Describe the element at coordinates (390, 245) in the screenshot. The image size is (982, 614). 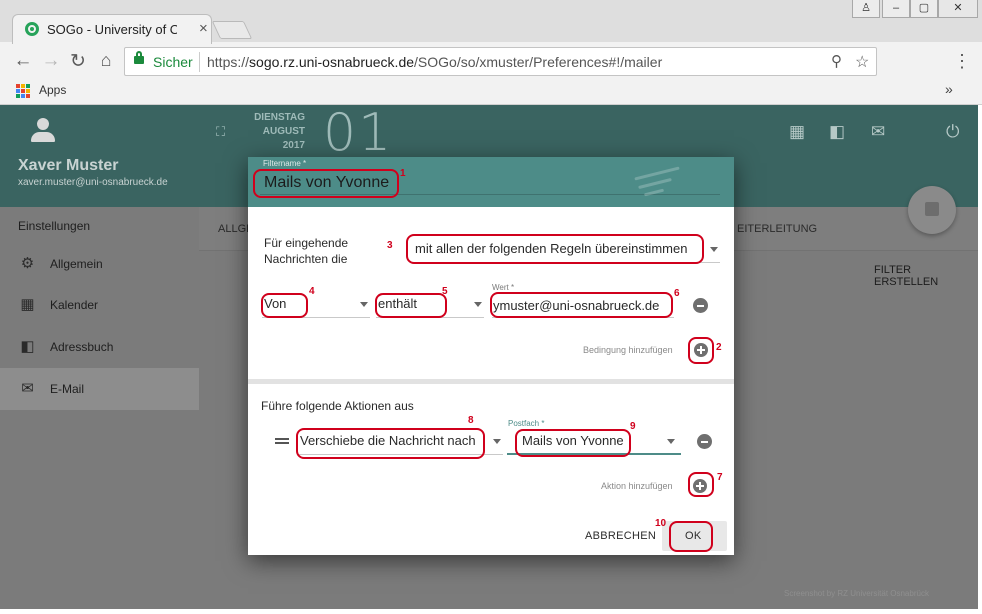
I see `annotation-number-3: 3` at that location.